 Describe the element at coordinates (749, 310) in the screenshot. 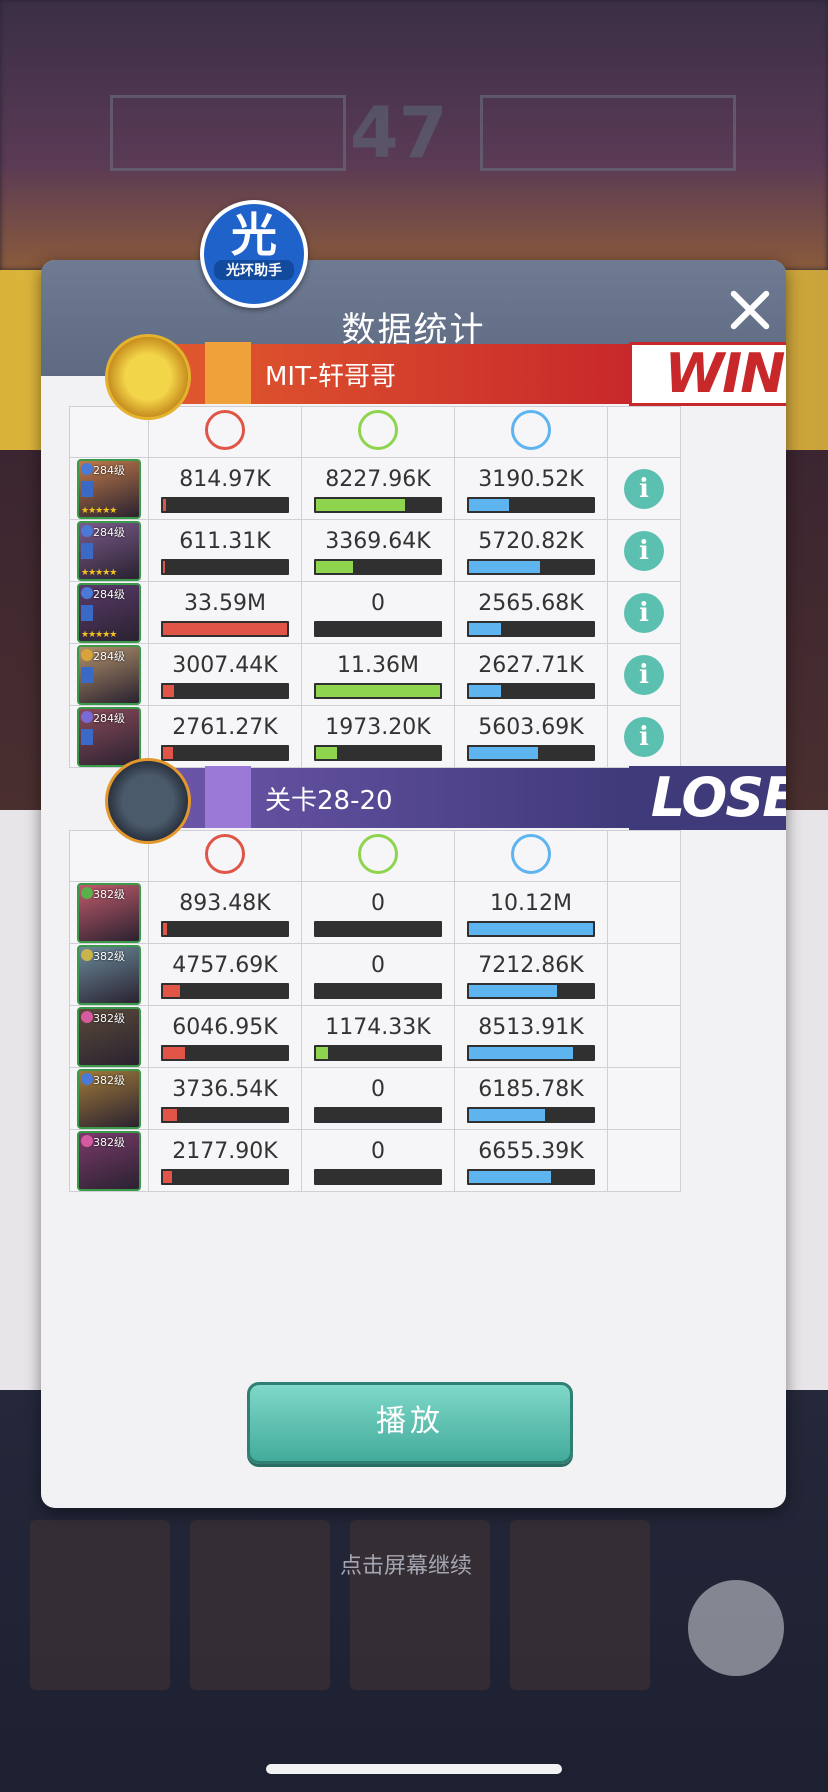

I see `close-icon` at that location.